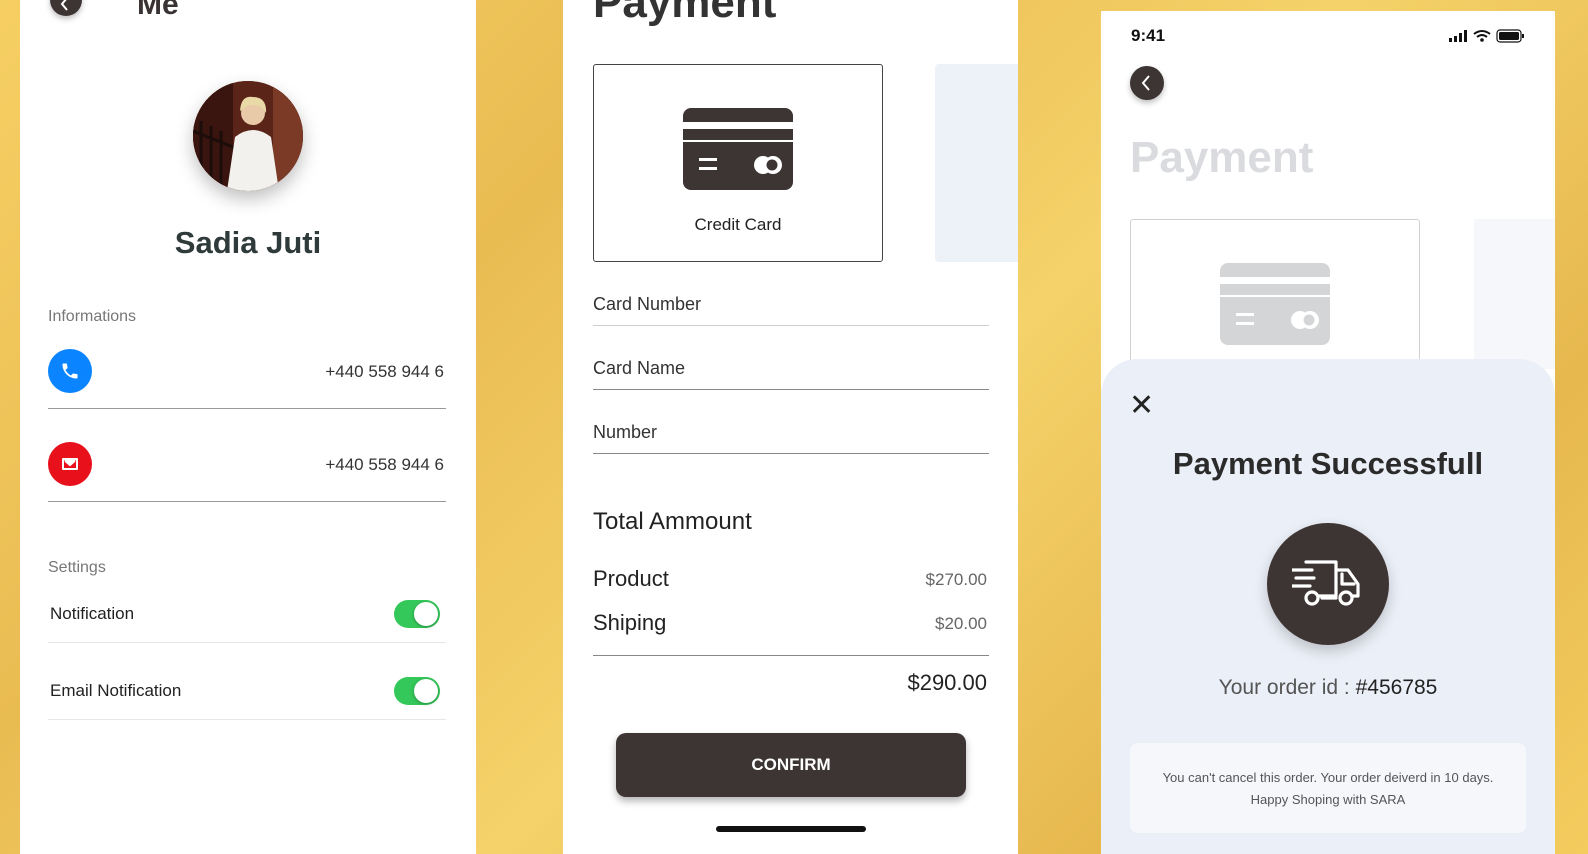 The image size is (1588, 854). What do you see at coordinates (384, 371) in the screenshot?
I see `phone-value: +440 558 944 6` at bounding box center [384, 371].